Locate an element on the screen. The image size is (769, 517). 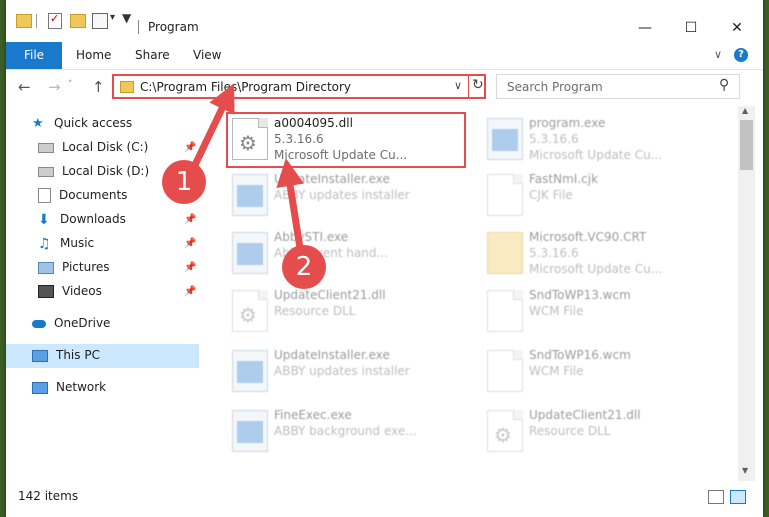
arrow-to-address-bar is located at coordinates (213, 125).